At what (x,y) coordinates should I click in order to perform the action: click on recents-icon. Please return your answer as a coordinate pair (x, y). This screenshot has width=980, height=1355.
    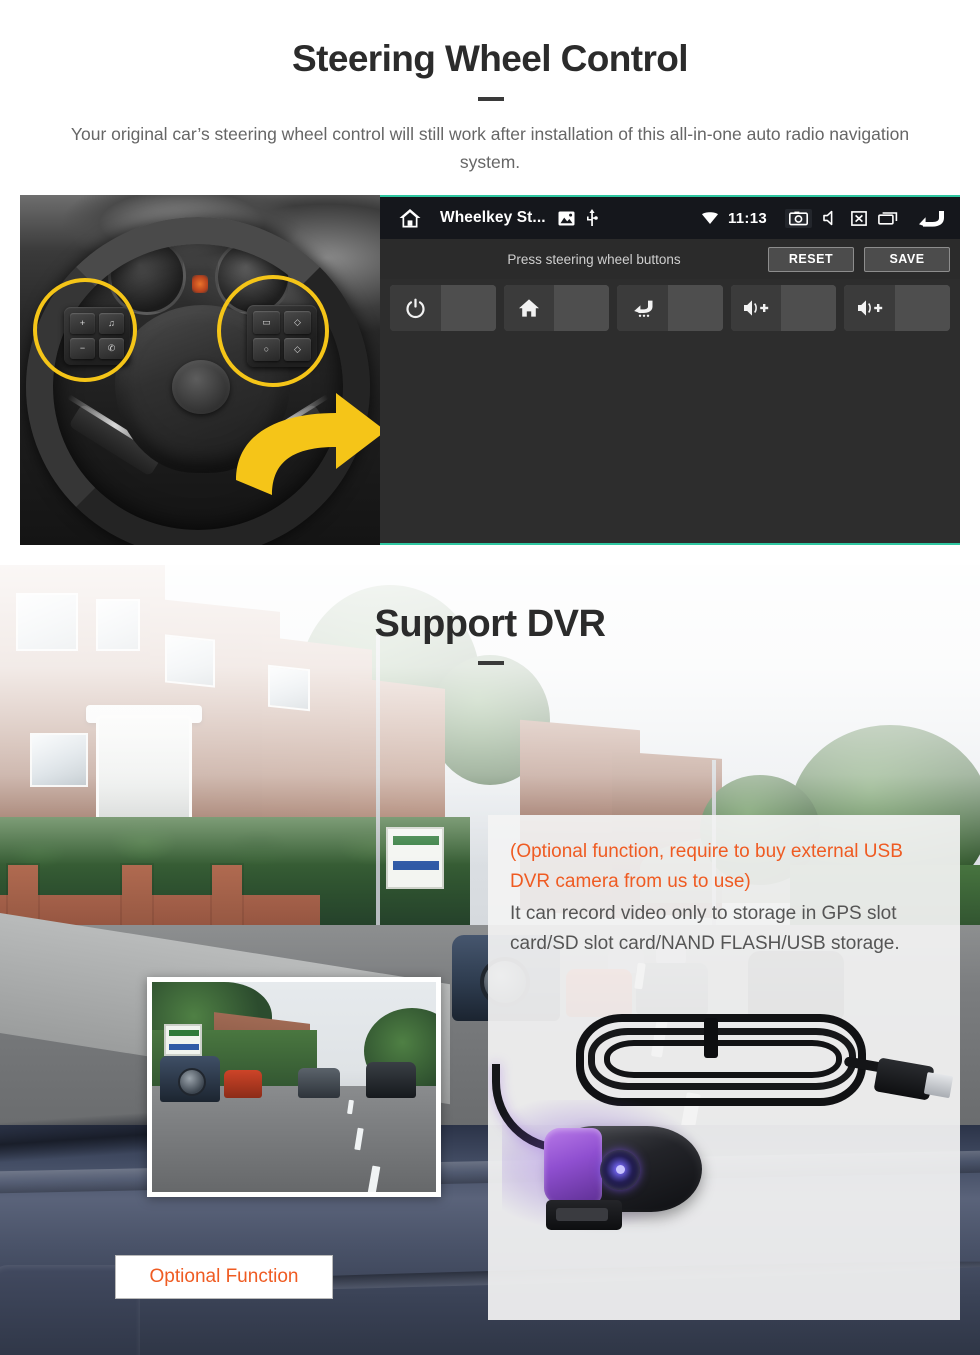
    Looking at the image, I should click on (888, 218).